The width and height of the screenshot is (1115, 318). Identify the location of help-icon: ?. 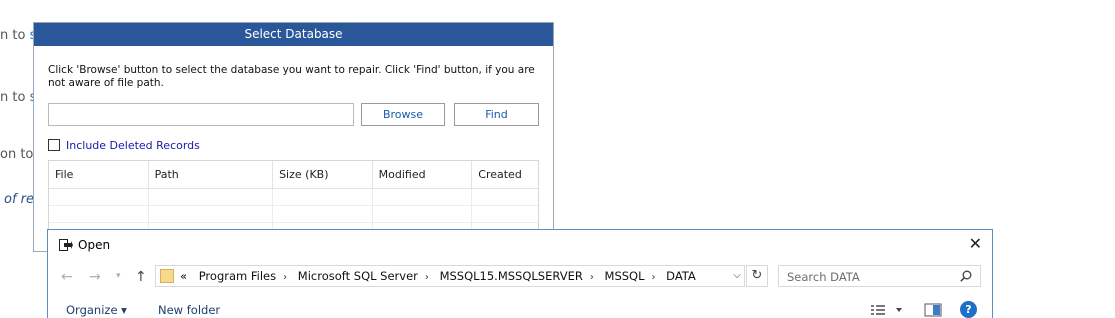
(968, 309).